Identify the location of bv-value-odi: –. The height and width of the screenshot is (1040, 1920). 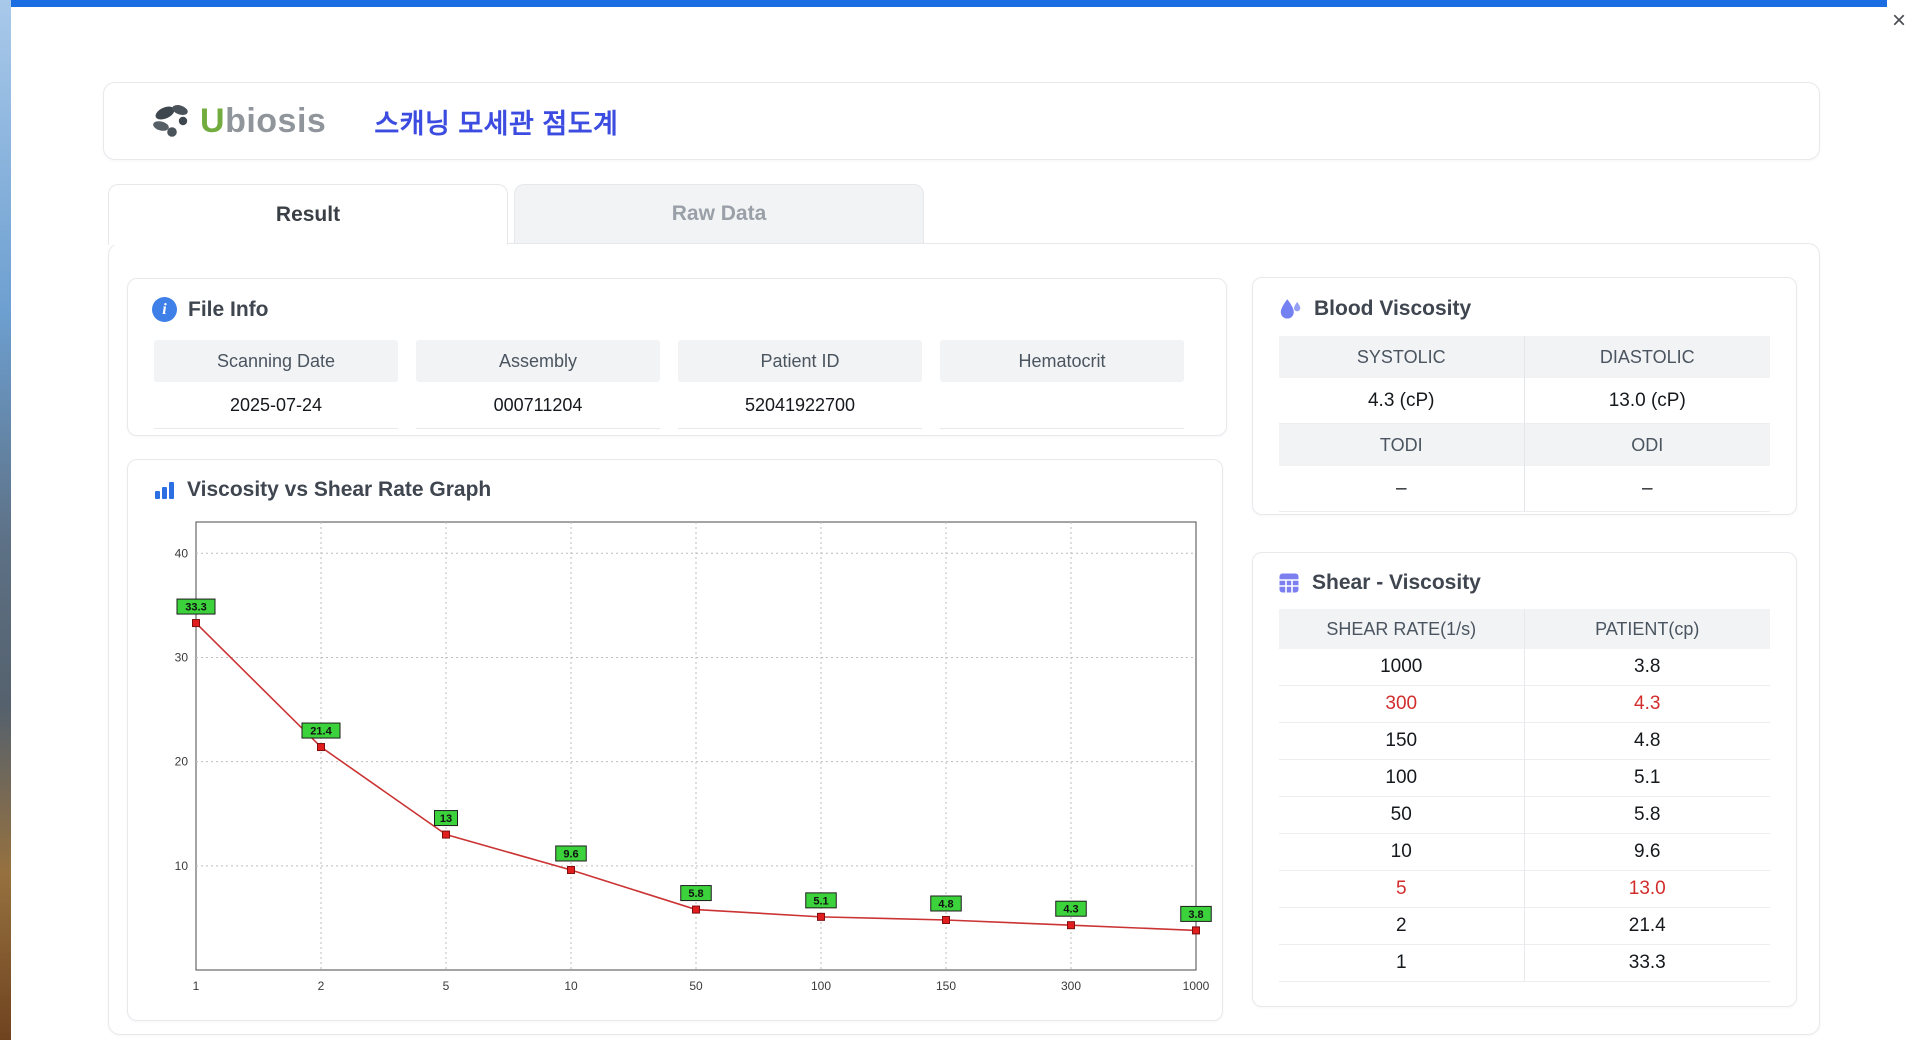
(1647, 489).